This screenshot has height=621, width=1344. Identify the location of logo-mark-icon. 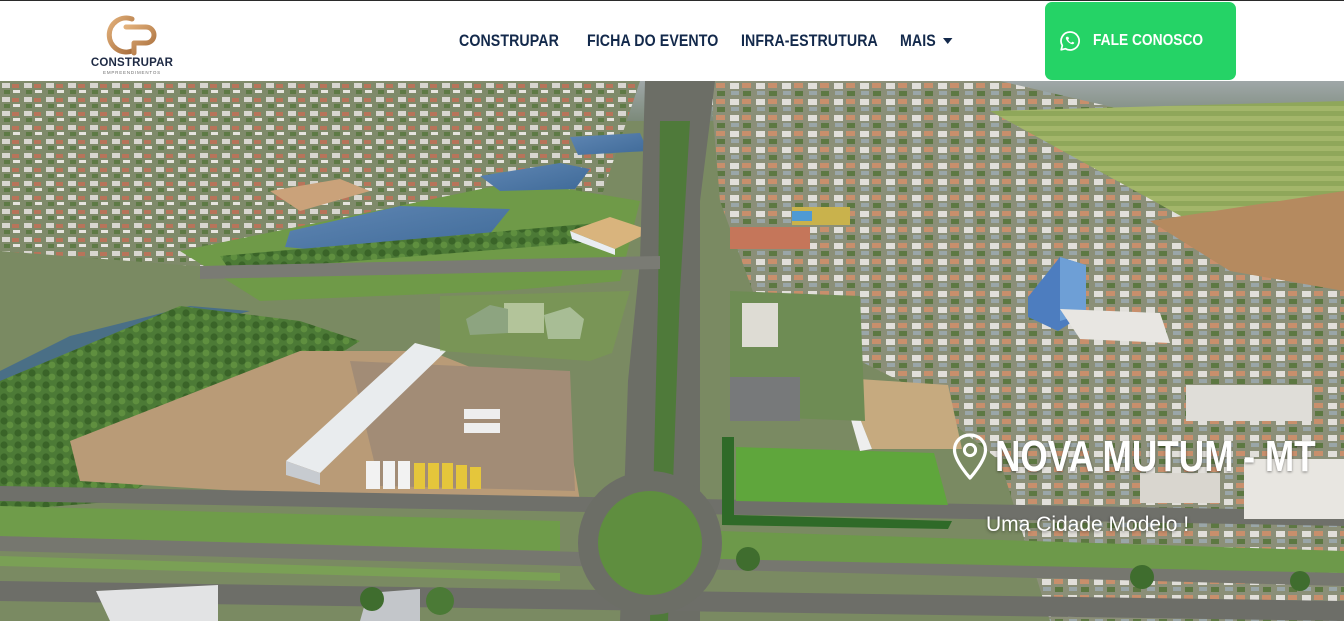
(131, 35).